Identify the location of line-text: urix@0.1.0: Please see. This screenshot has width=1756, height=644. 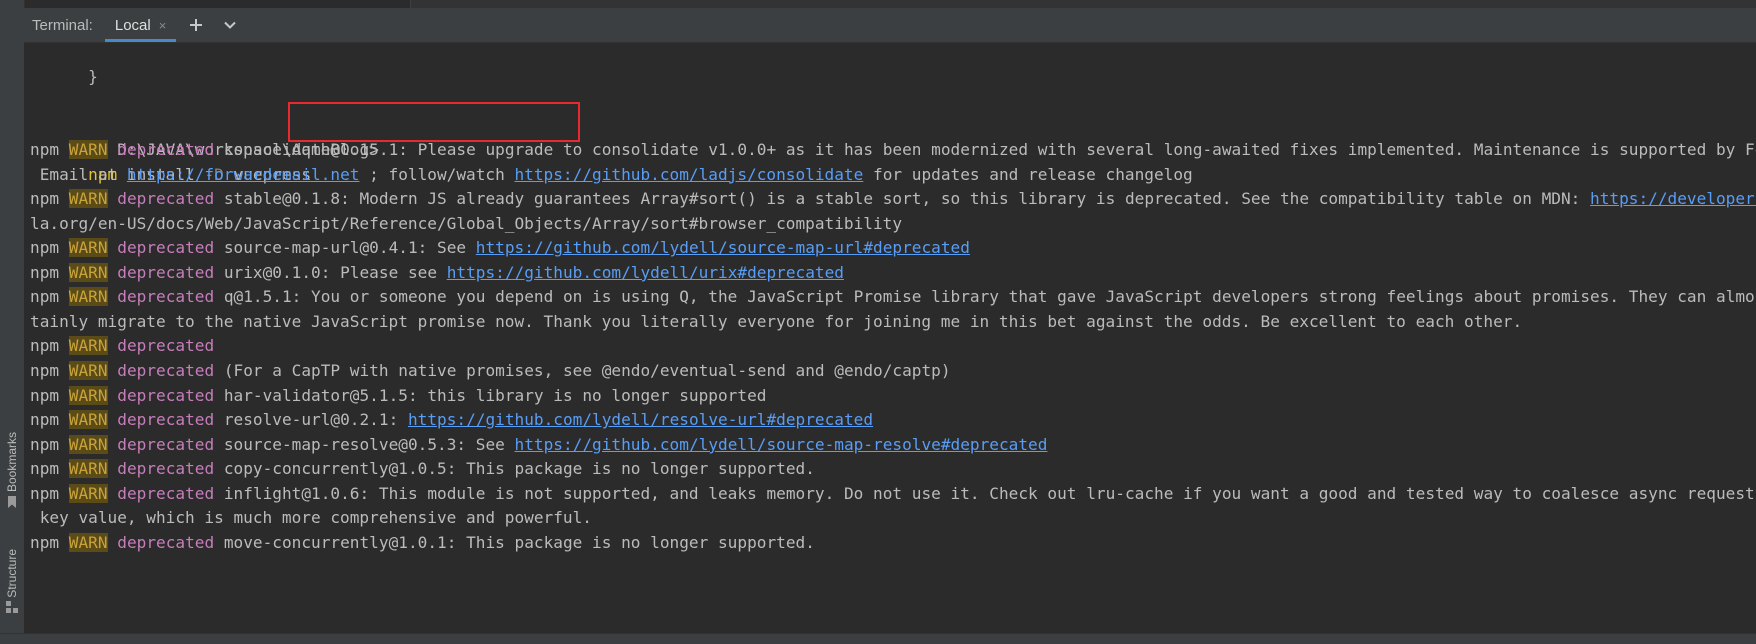
(330, 272).